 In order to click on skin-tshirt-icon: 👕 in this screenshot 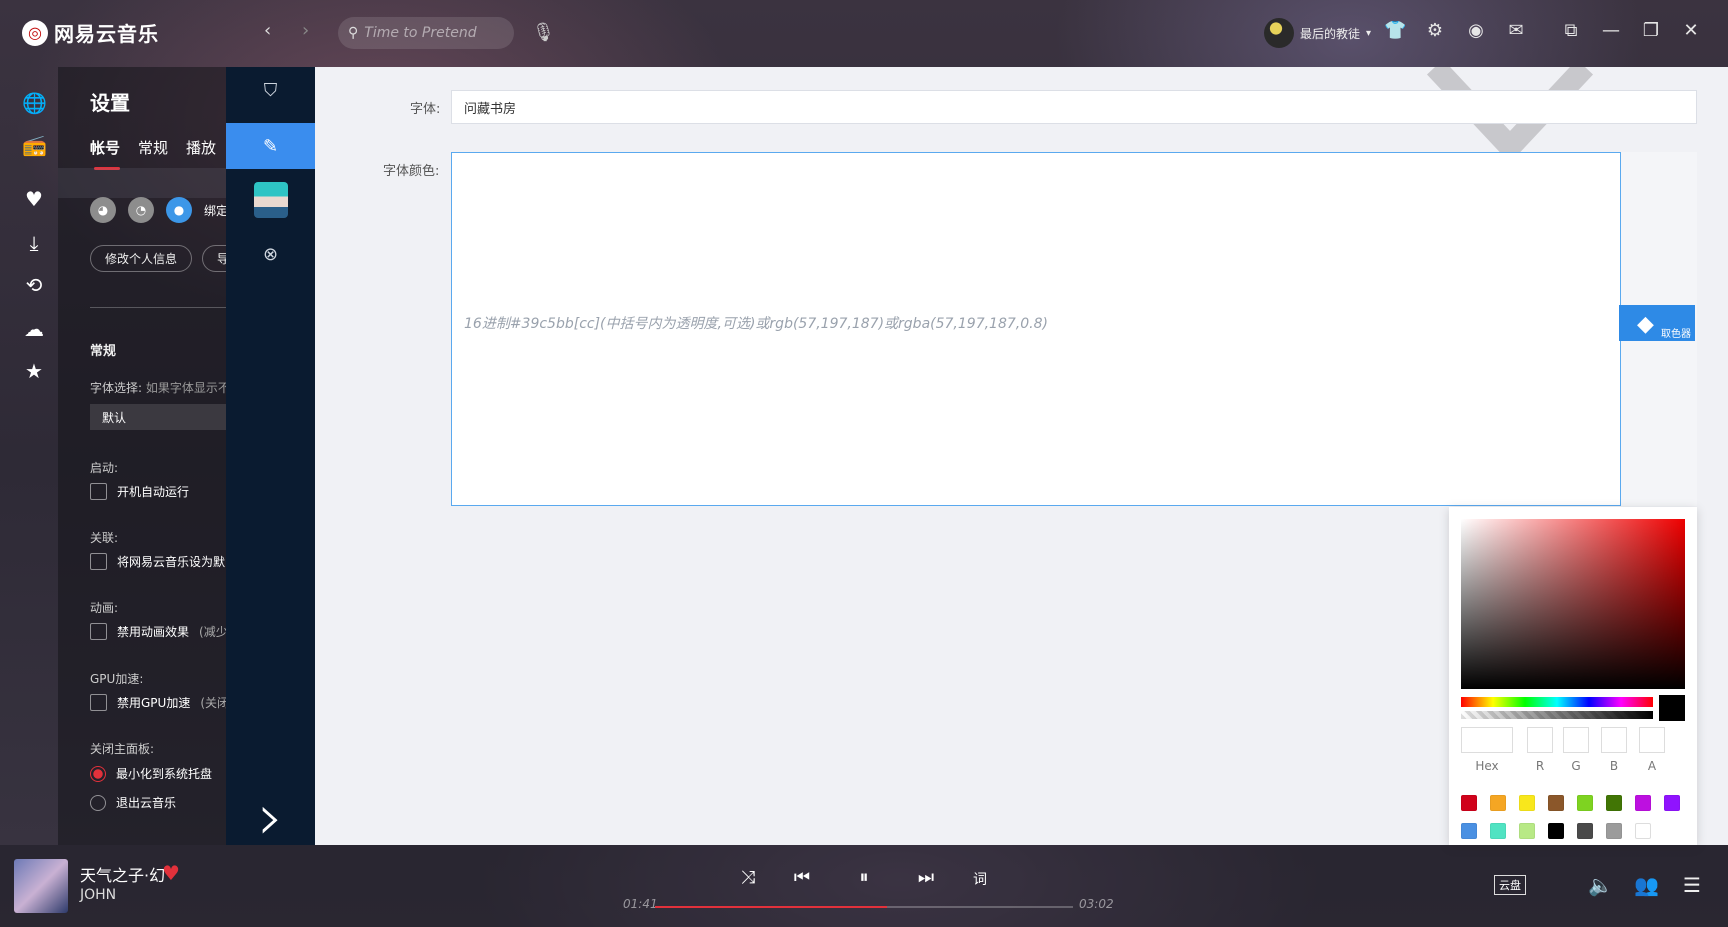, I will do `click(1395, 30)`.